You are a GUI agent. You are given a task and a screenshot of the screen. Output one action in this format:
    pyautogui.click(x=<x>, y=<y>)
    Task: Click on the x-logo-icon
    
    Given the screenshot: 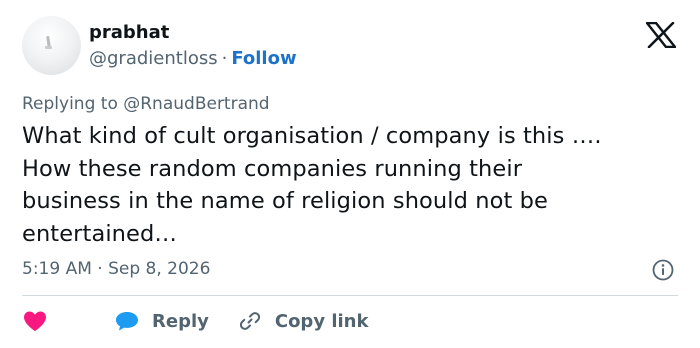 What is the action you would take?
    pyautogui.click(x=661, y=35)
    